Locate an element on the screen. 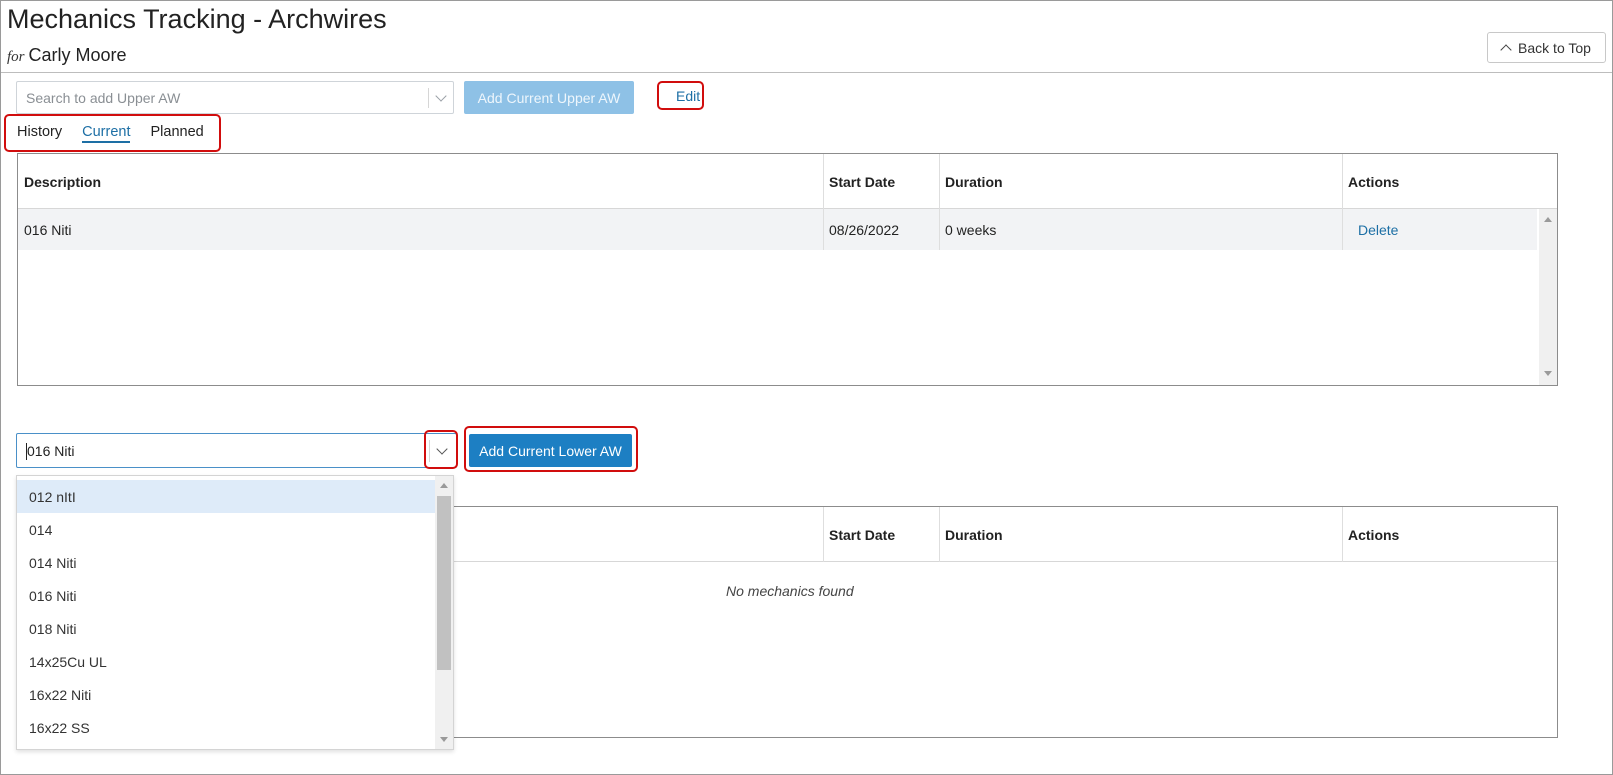 This screenshot has height=775, width=1613. row-duration: 0 weeks is located at coordinates (971, 229).